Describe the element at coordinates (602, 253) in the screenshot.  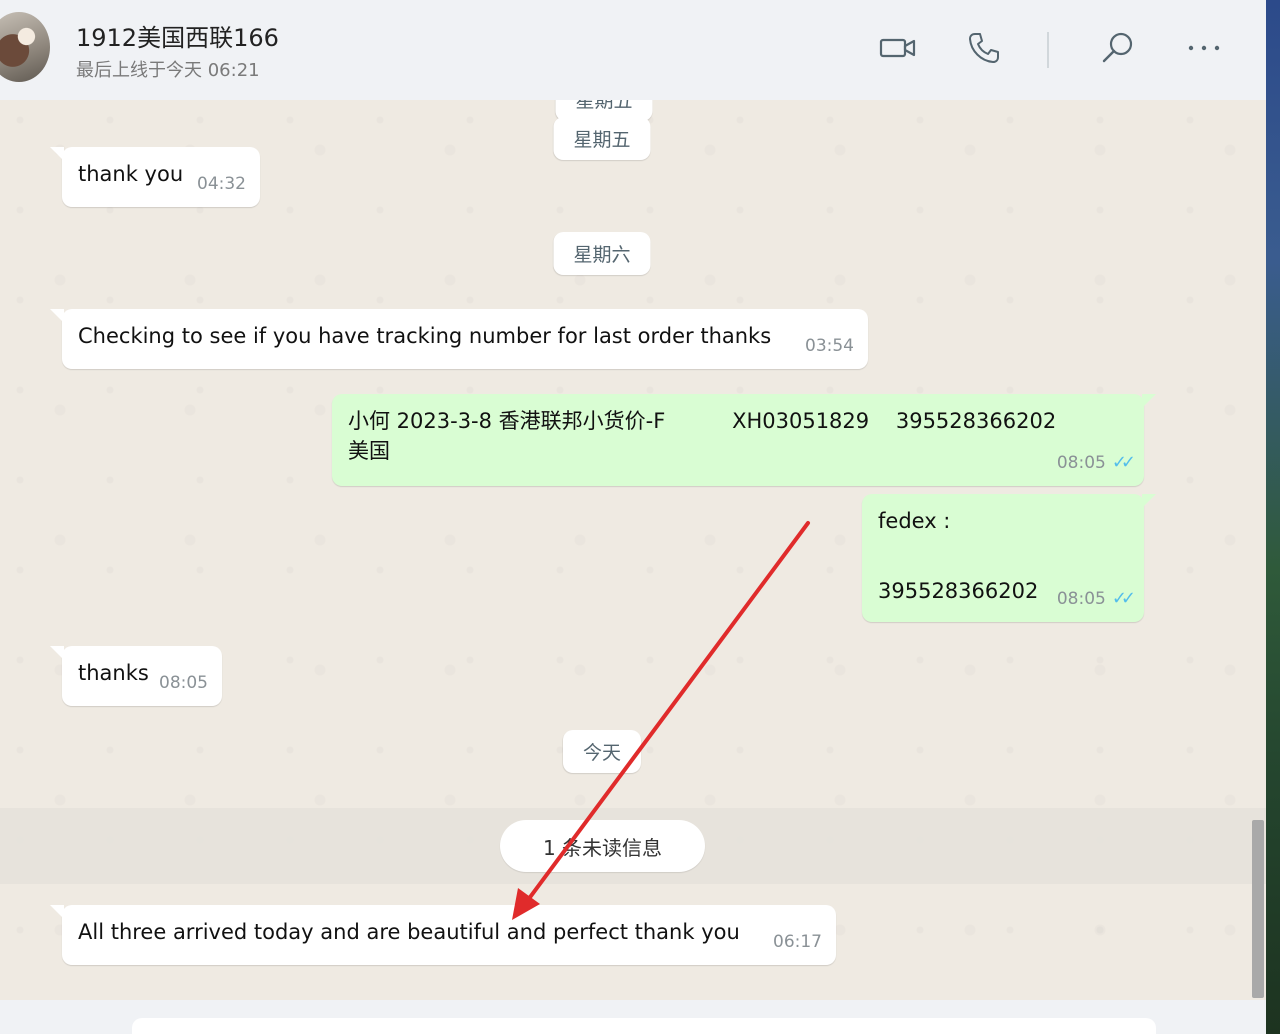
I see `date-chip-saturday: 星期六` at that location.